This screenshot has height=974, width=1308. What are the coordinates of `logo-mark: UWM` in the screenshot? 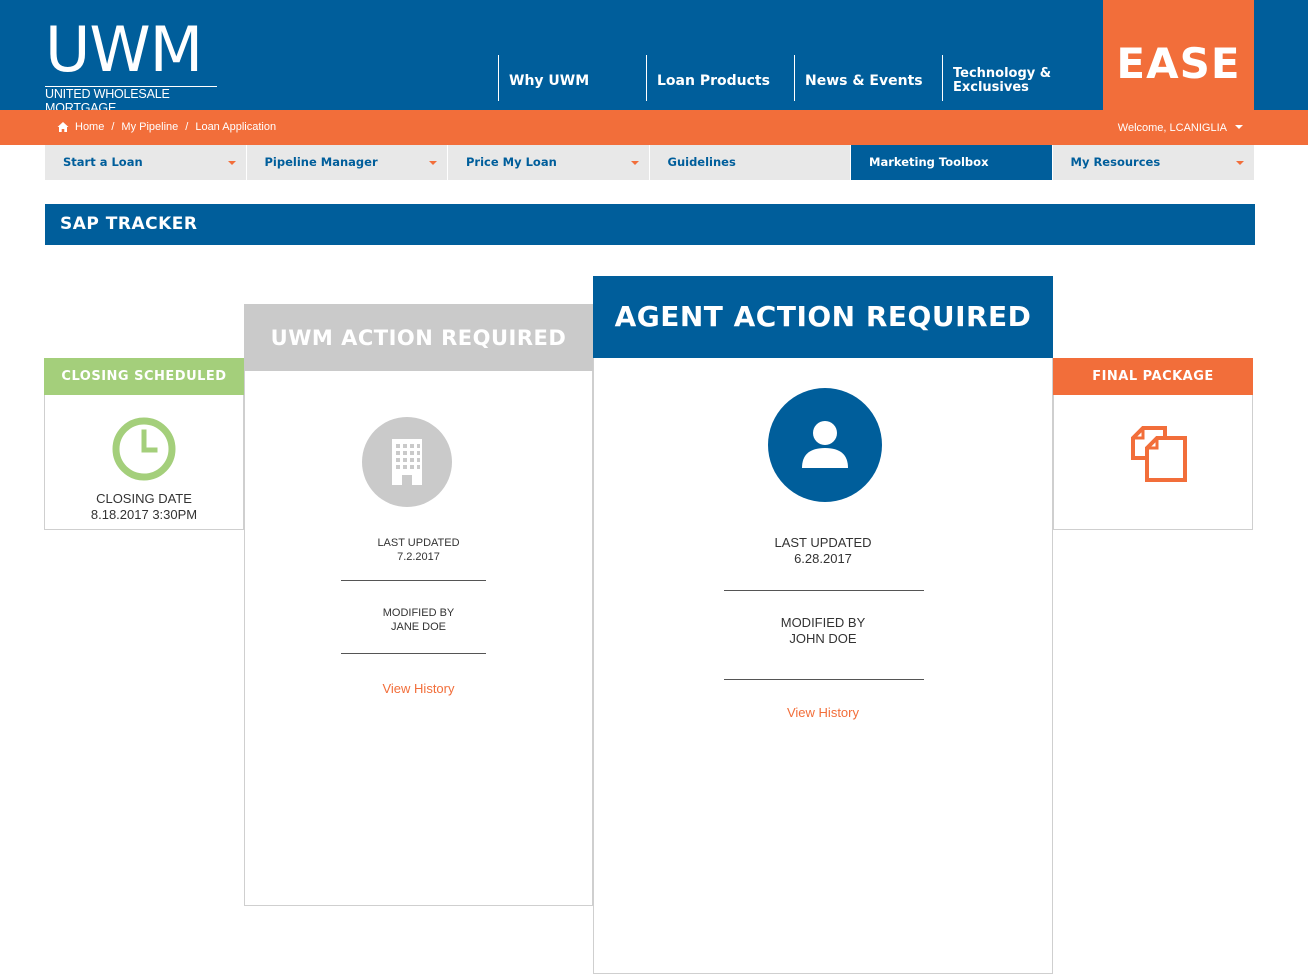 It's located at (124, 49).